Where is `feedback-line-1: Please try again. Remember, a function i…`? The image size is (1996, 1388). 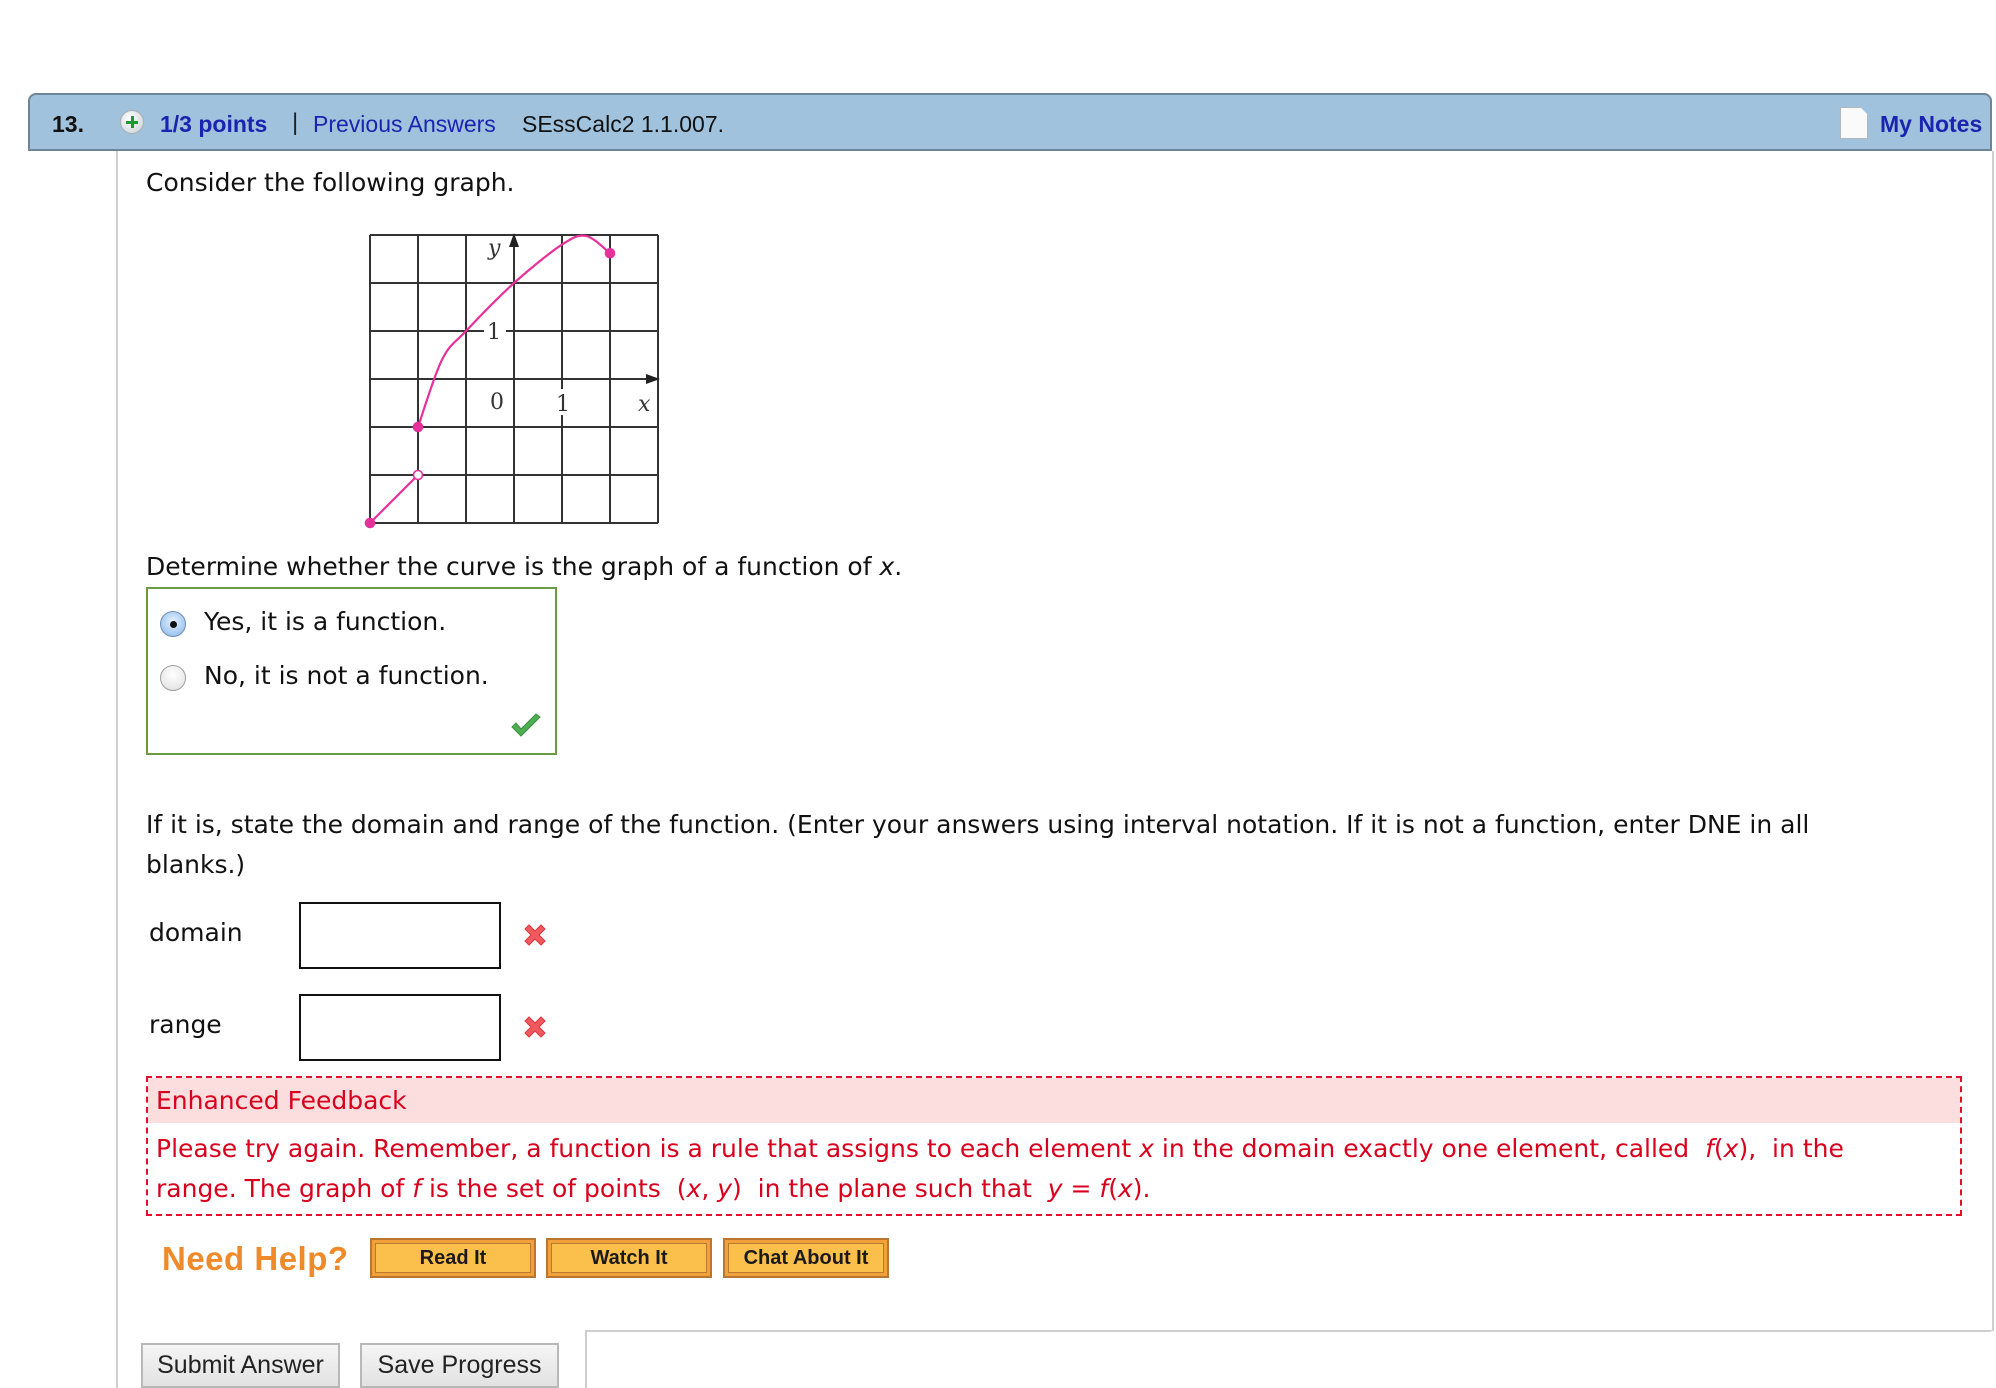
feedback-line-1: Please try again. Remember, a function i… is located at coordinates (1000, 1148).